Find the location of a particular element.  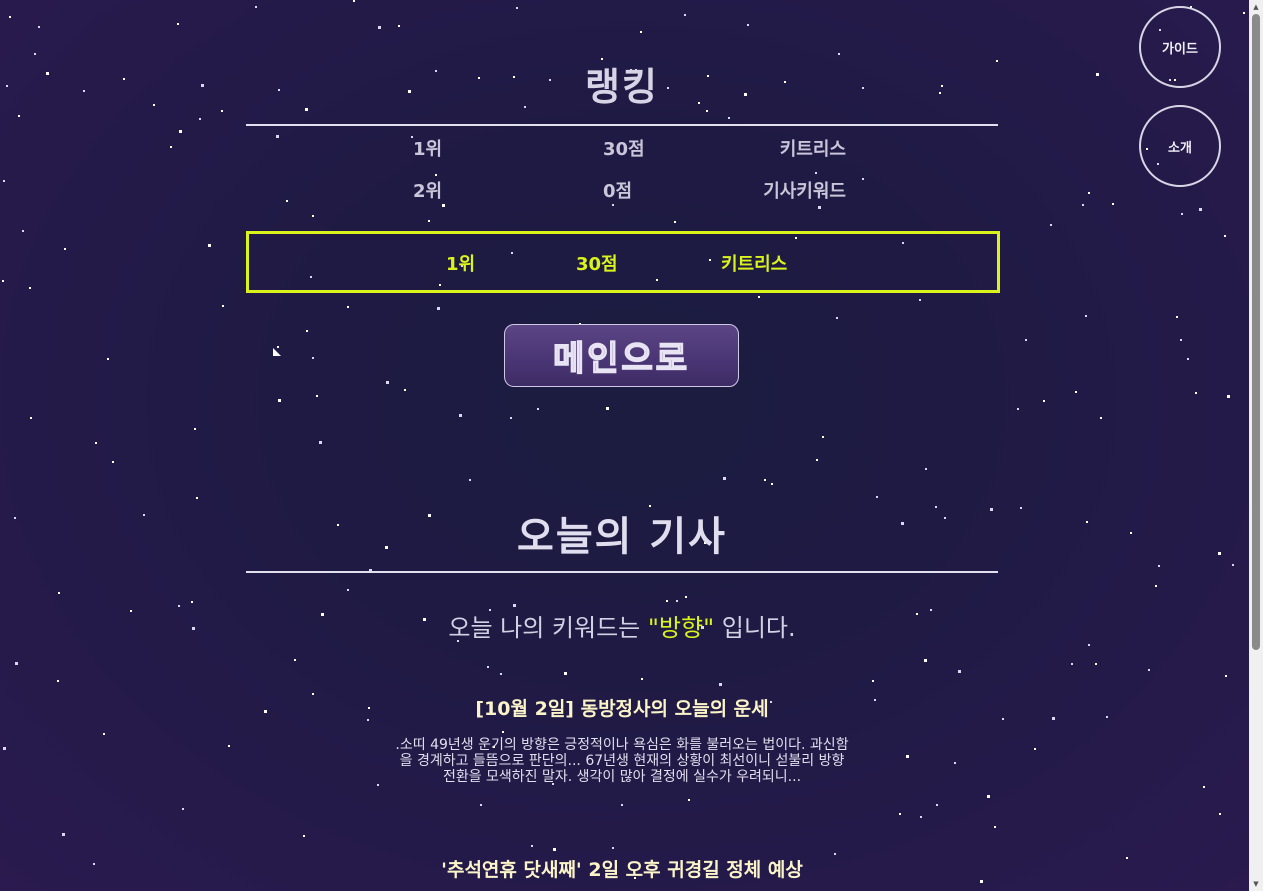

article-headline-link: [10월 2일] 동방정사의 오늘의 운세 is located at coordinates (622, 707).